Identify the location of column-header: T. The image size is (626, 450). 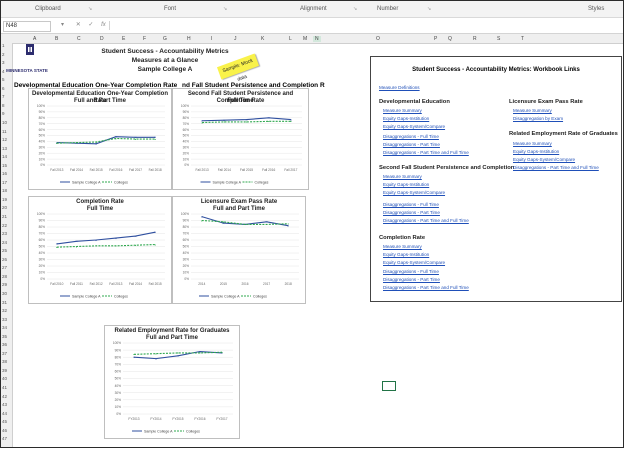
(522, 39).